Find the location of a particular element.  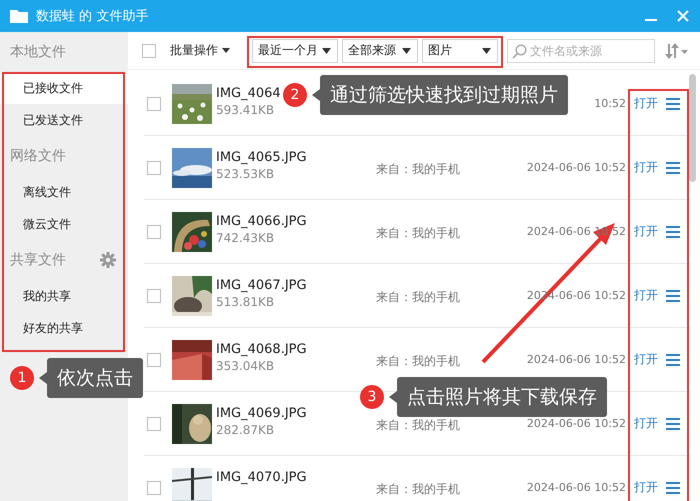

file-name: IMG_4069.JPG is located at coordinates (261, 413).